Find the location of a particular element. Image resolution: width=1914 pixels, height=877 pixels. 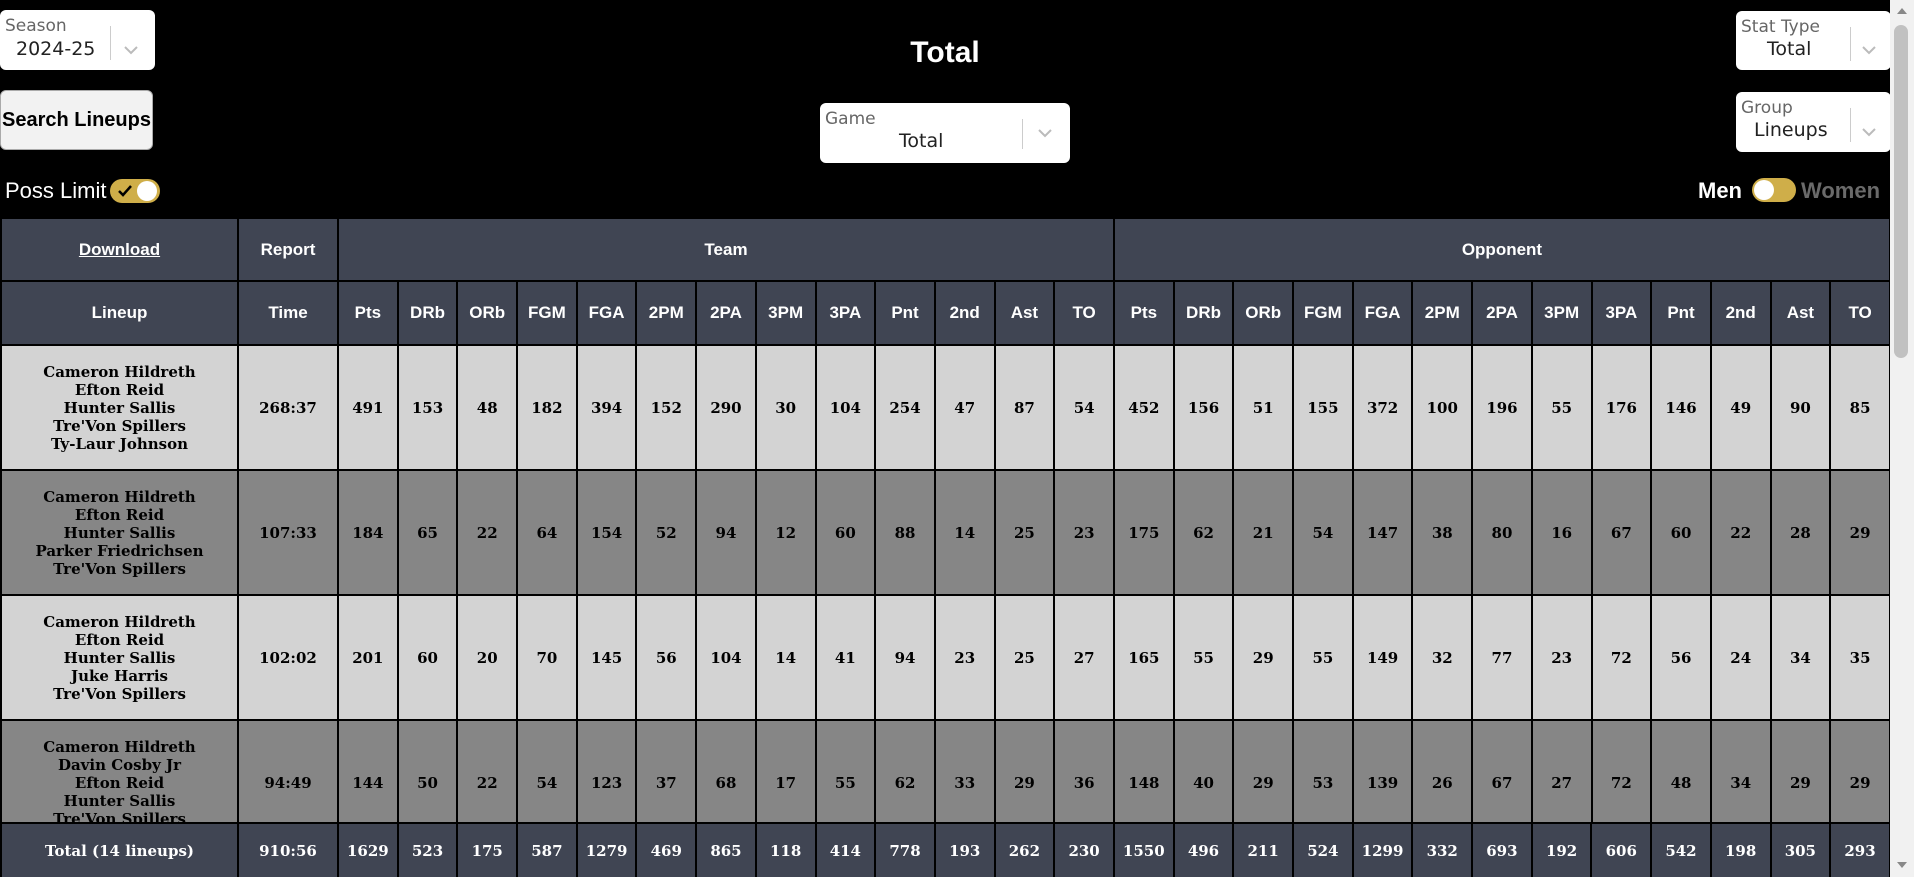

player-name: Cameron Hildreth is located at coordinates (119, 371).